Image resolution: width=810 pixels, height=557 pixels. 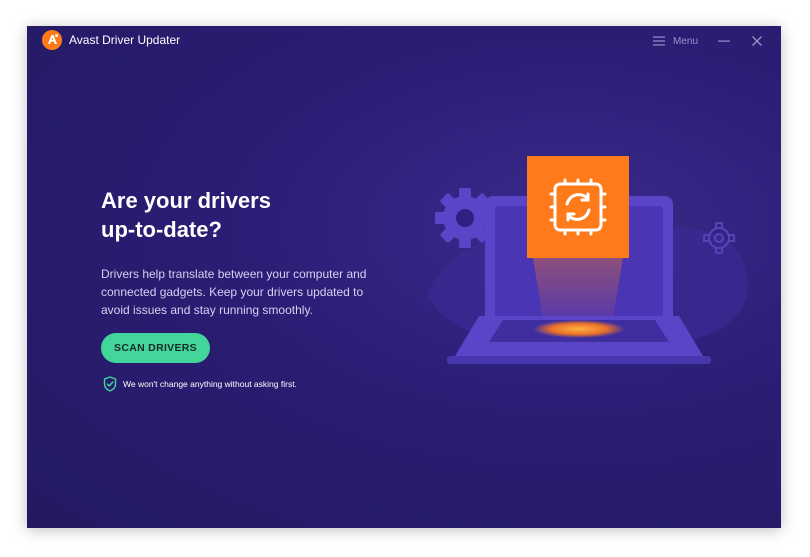 I want to click on menu-label: Menu, so click(x=686, y=41).